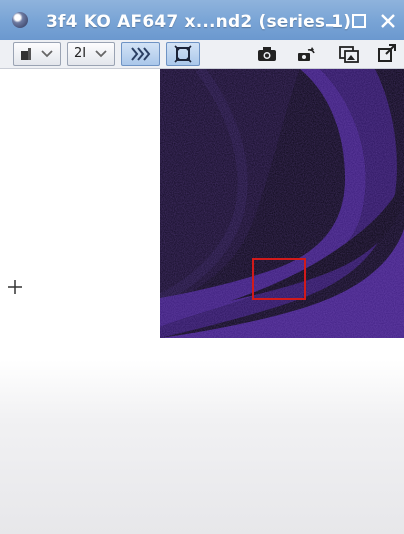 Image resolution: width=404 pixels, height=534 pixels. Describe the element at coordinates (15, 287) in the screenshot. I see `crosshair-cursor-icon` at that location.